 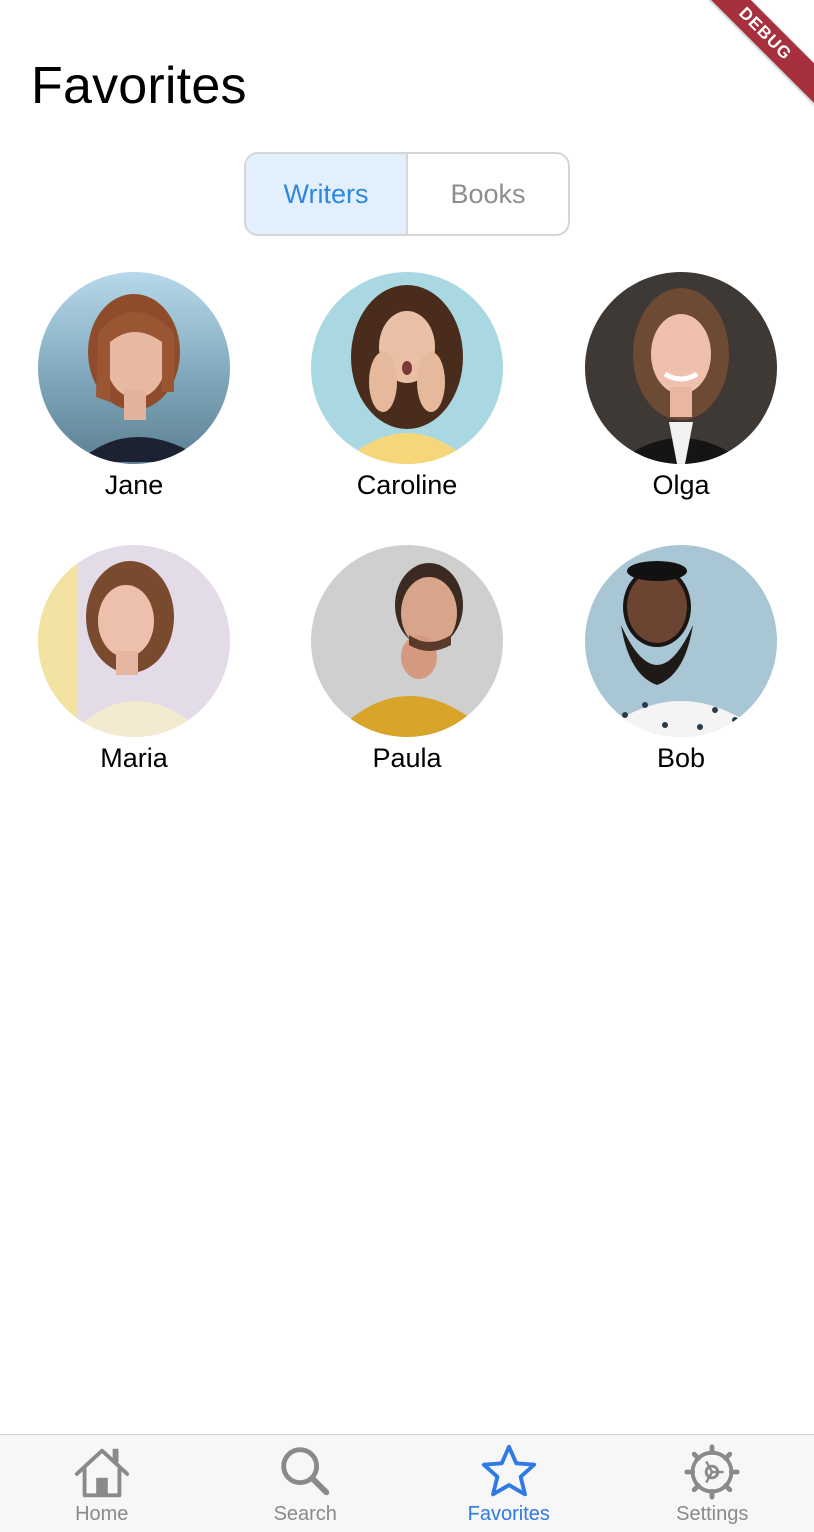 What do you see at coordinates (712, 1472) in the screenshot?
I see `gear-icon` at bounding box center [712, 1472].